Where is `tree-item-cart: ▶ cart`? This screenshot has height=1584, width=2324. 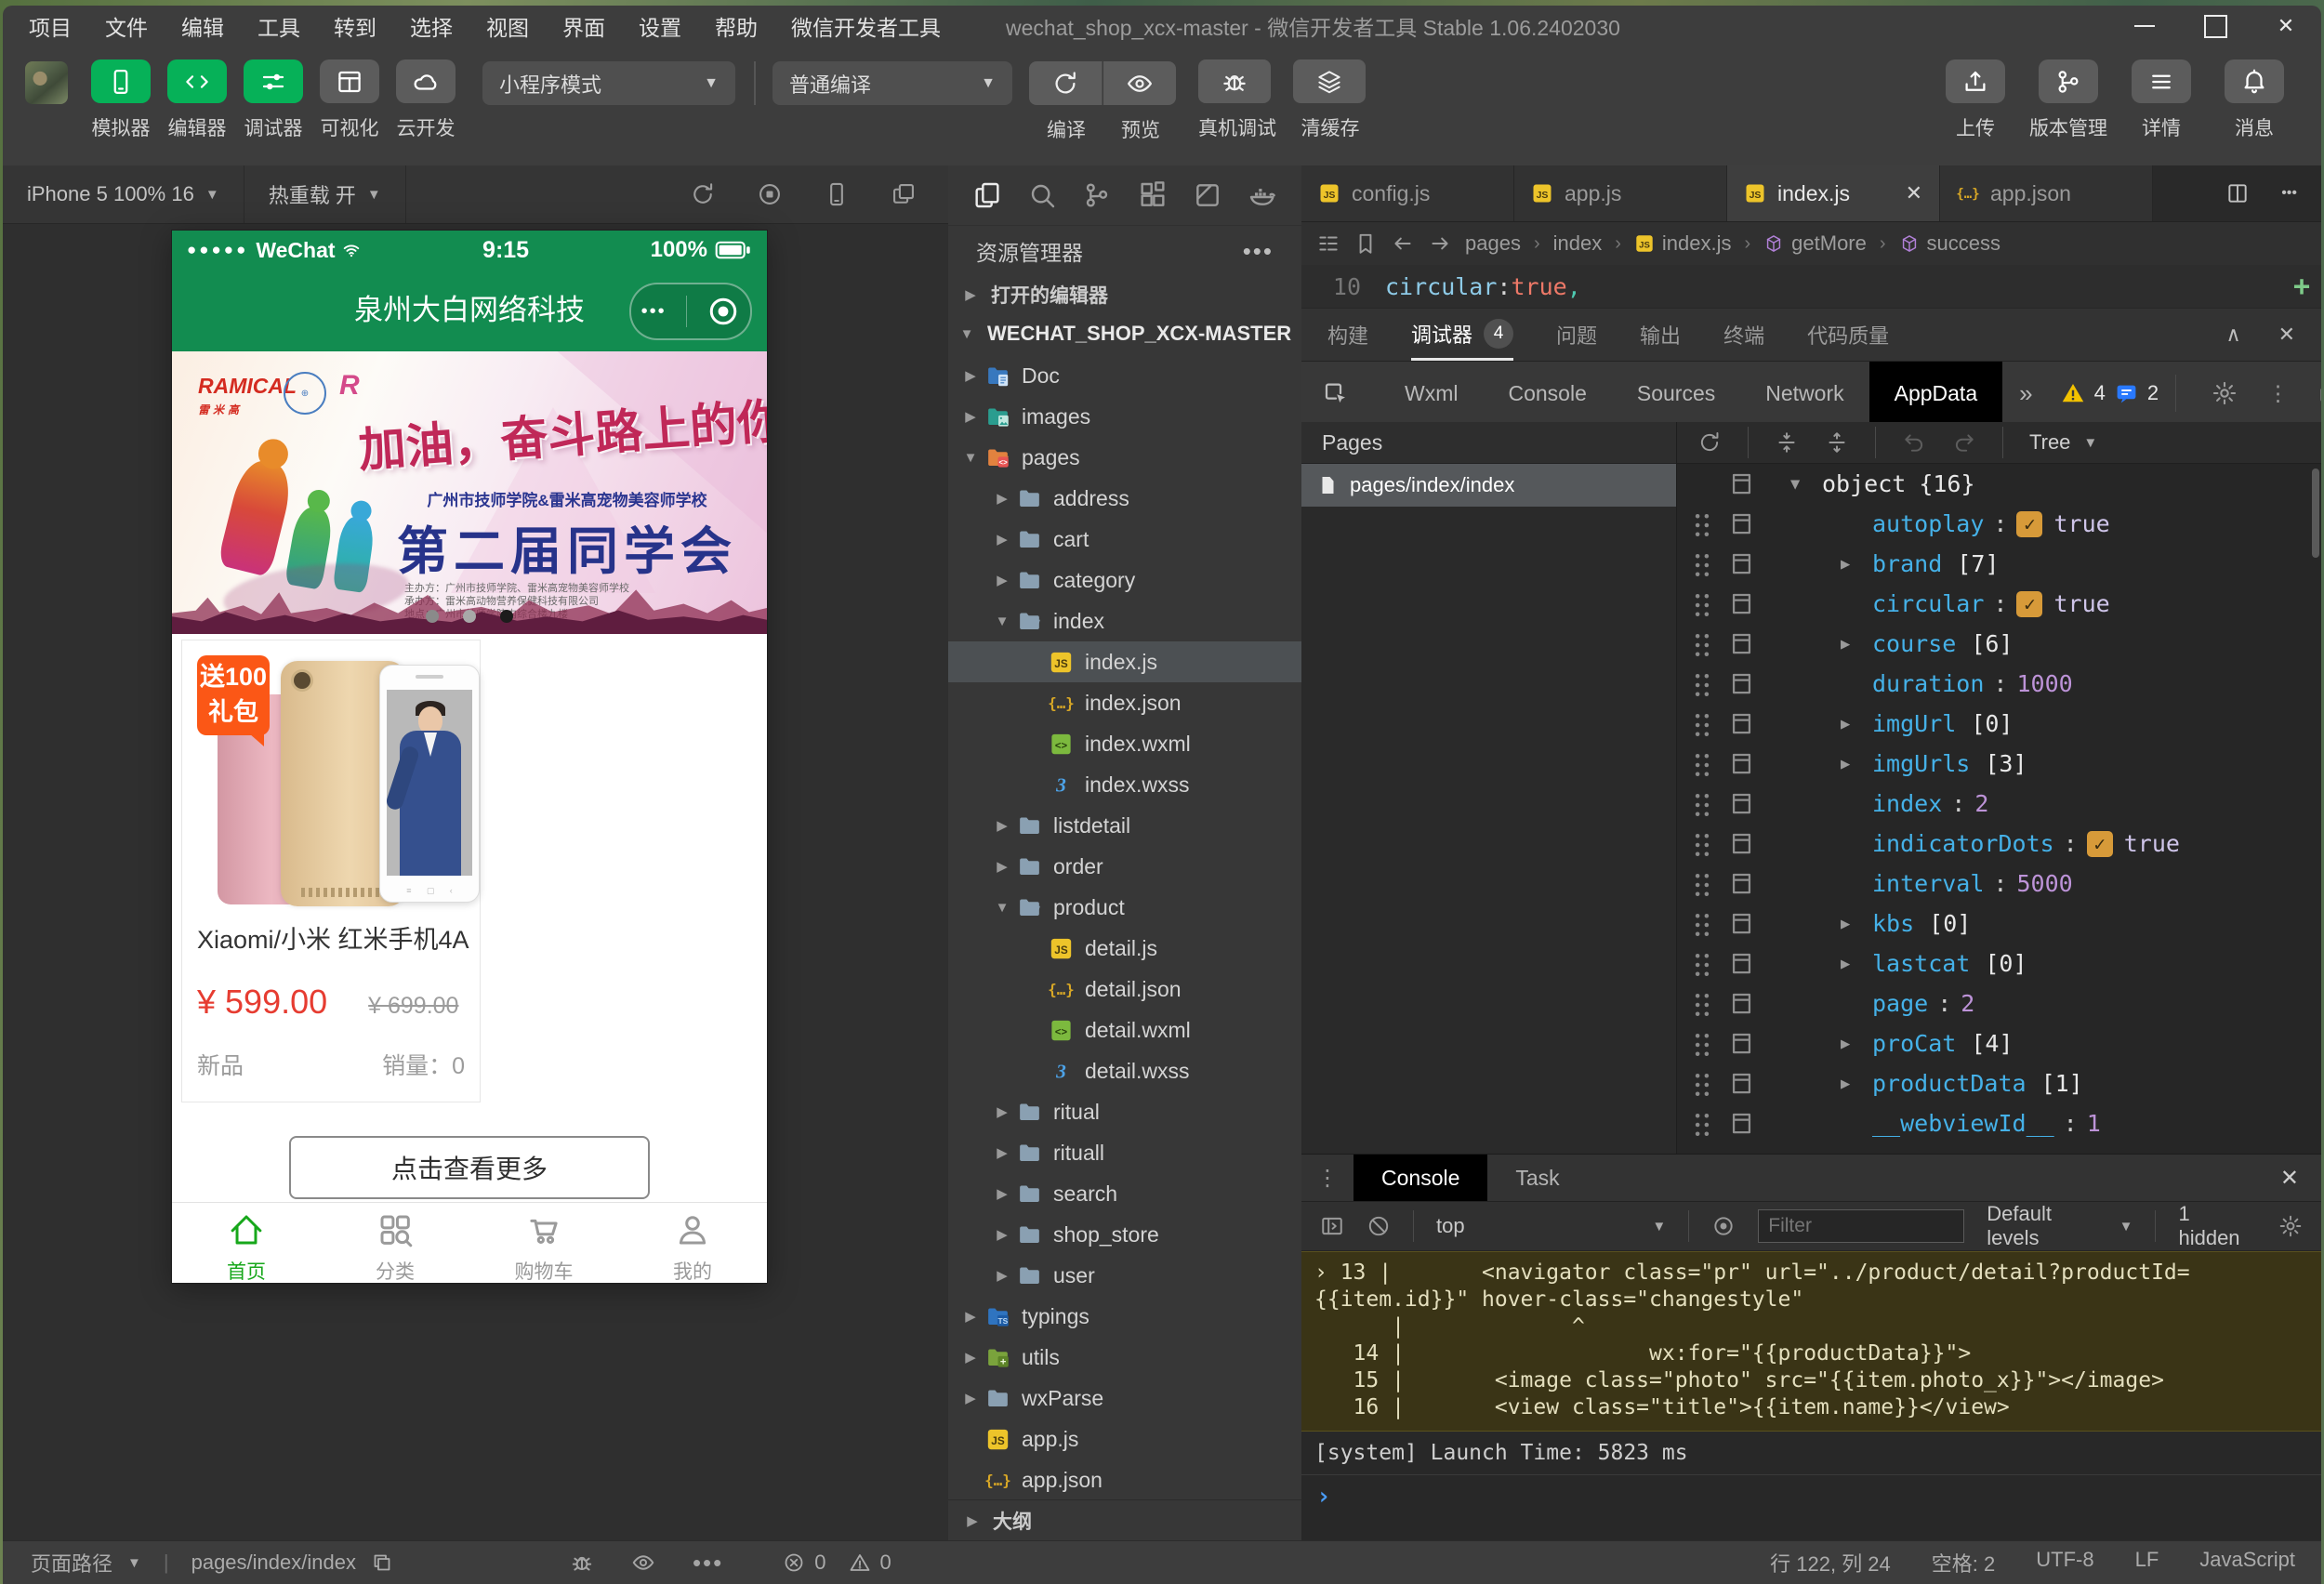 tree-item-cart: ▶ cart is located at coordinates (1124, 539).